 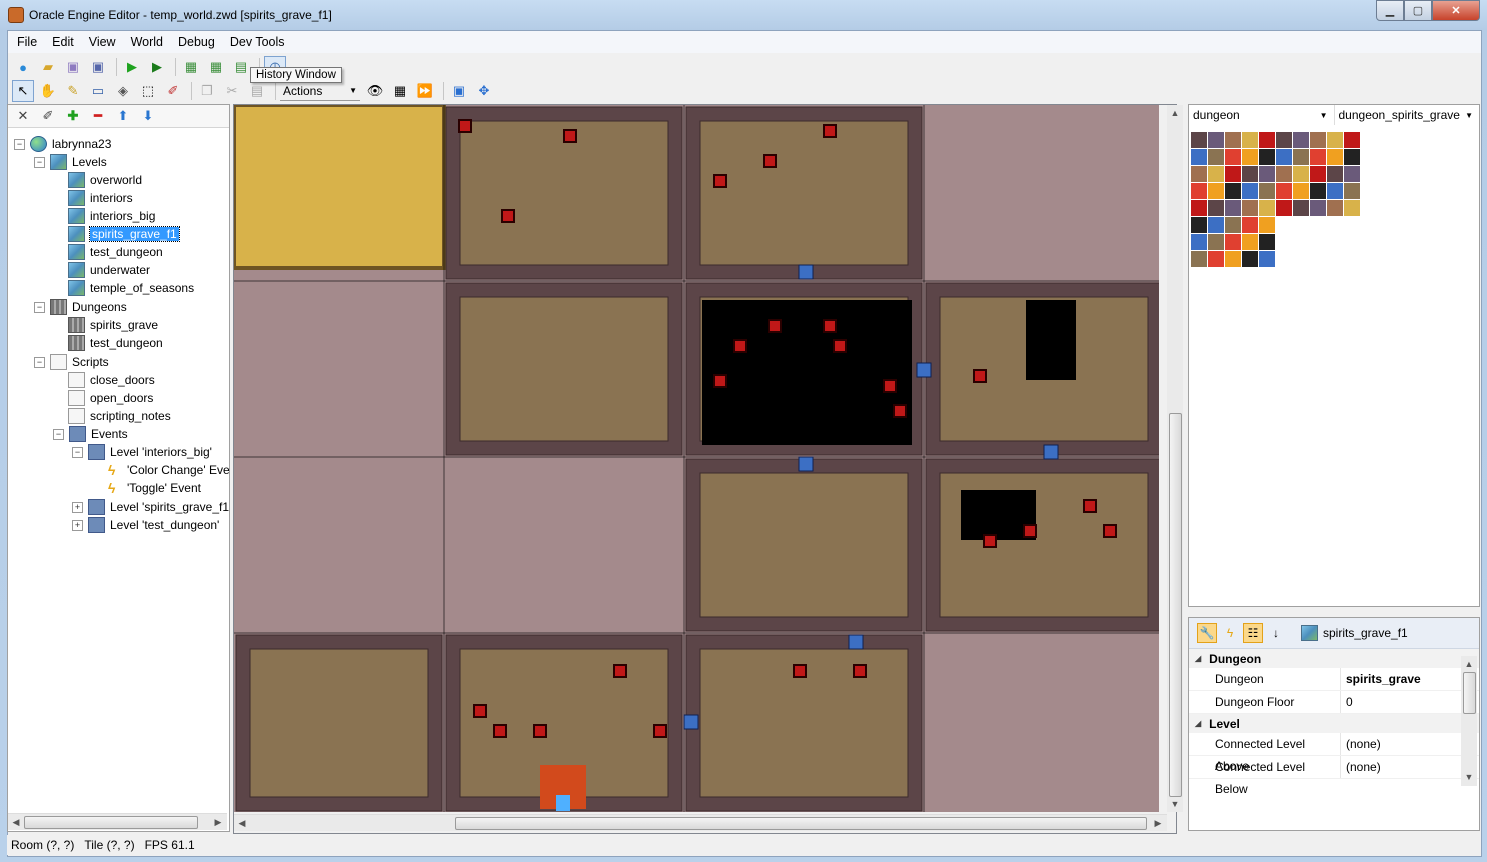 I want to click on tree-level-spirits-grave-f1: spirits_grave_f1, so click(x=124, y=234).